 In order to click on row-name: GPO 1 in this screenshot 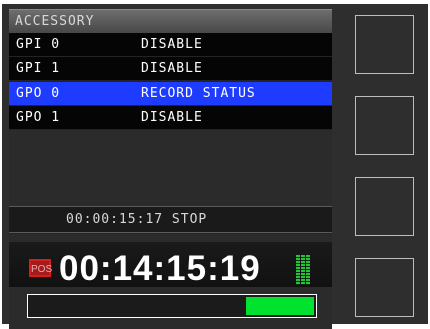, I will do `click(38, 117)`.